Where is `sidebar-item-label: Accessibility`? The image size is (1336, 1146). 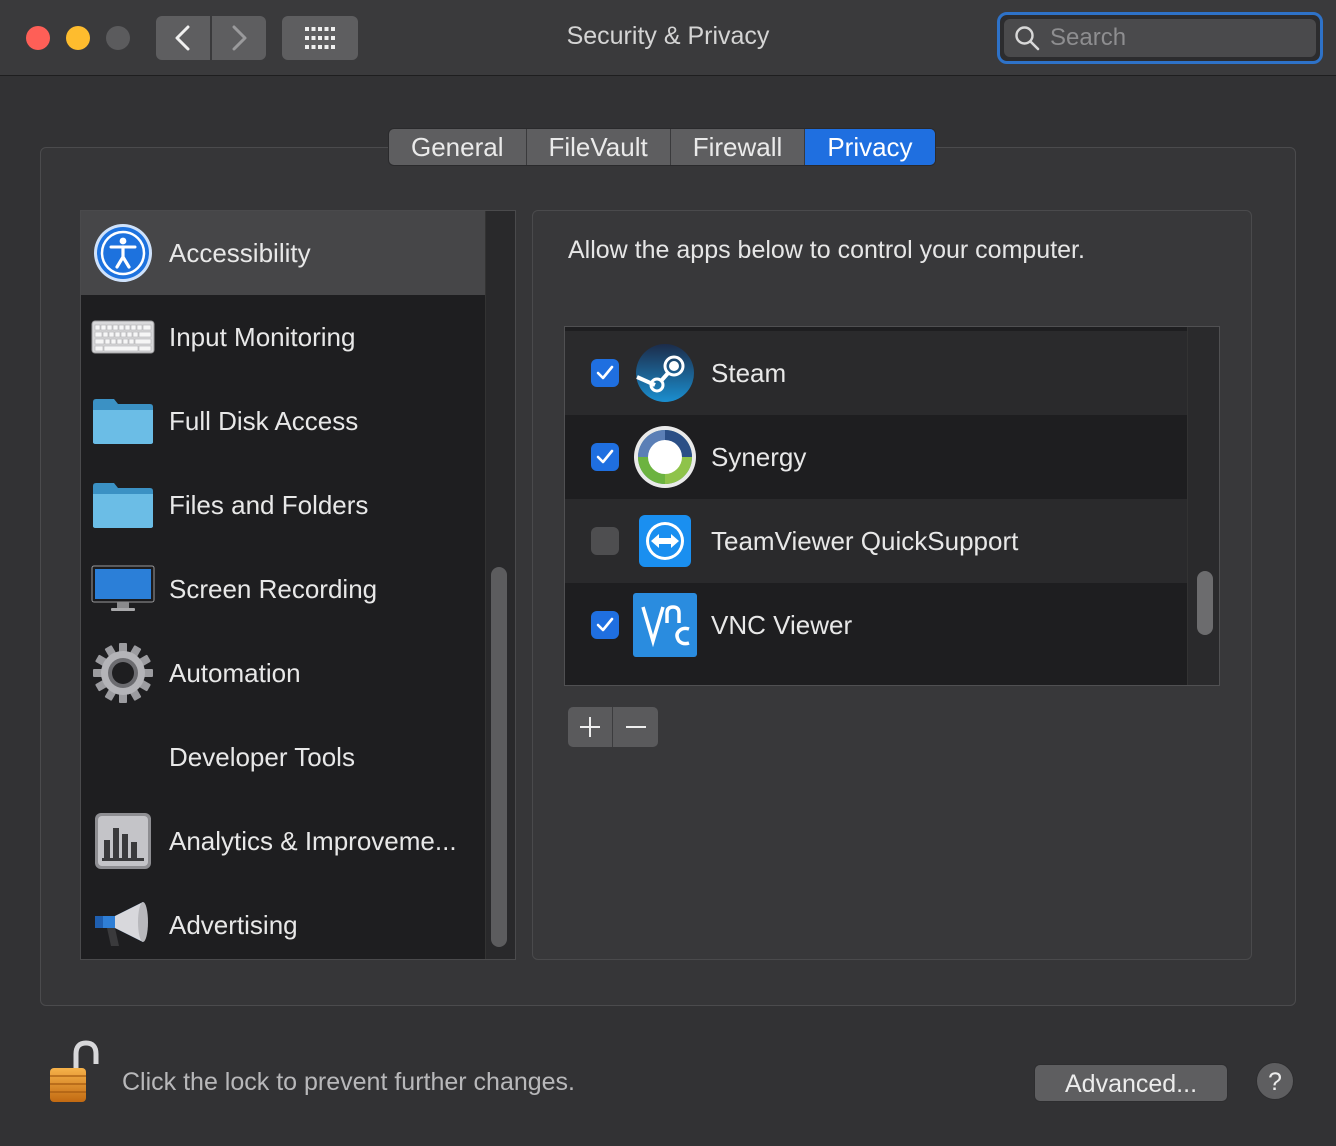 sidebar-item-label: Accessibility is located at coordinates (240, 252).